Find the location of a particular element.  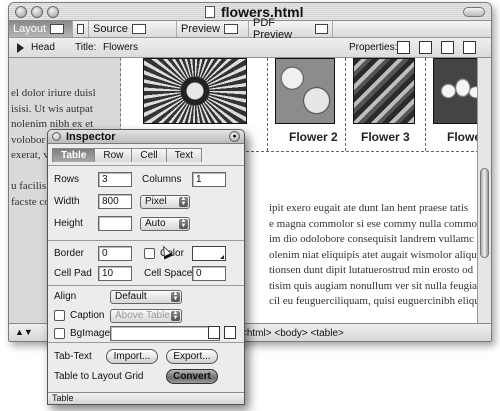

columns-label: Columns is located at coordinates (162, 179).